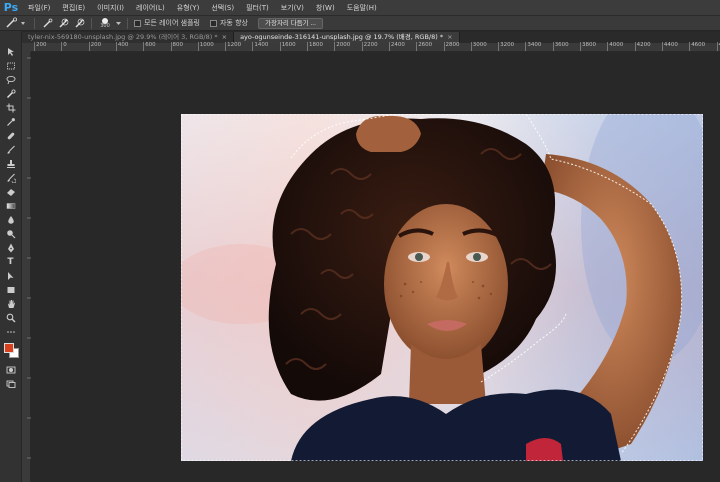 The height and width of the screenshot is (482, 720). Describe the element at coordinates (292, 8) in the screenshot. I see `menu-view: 보기(V)` at that location.